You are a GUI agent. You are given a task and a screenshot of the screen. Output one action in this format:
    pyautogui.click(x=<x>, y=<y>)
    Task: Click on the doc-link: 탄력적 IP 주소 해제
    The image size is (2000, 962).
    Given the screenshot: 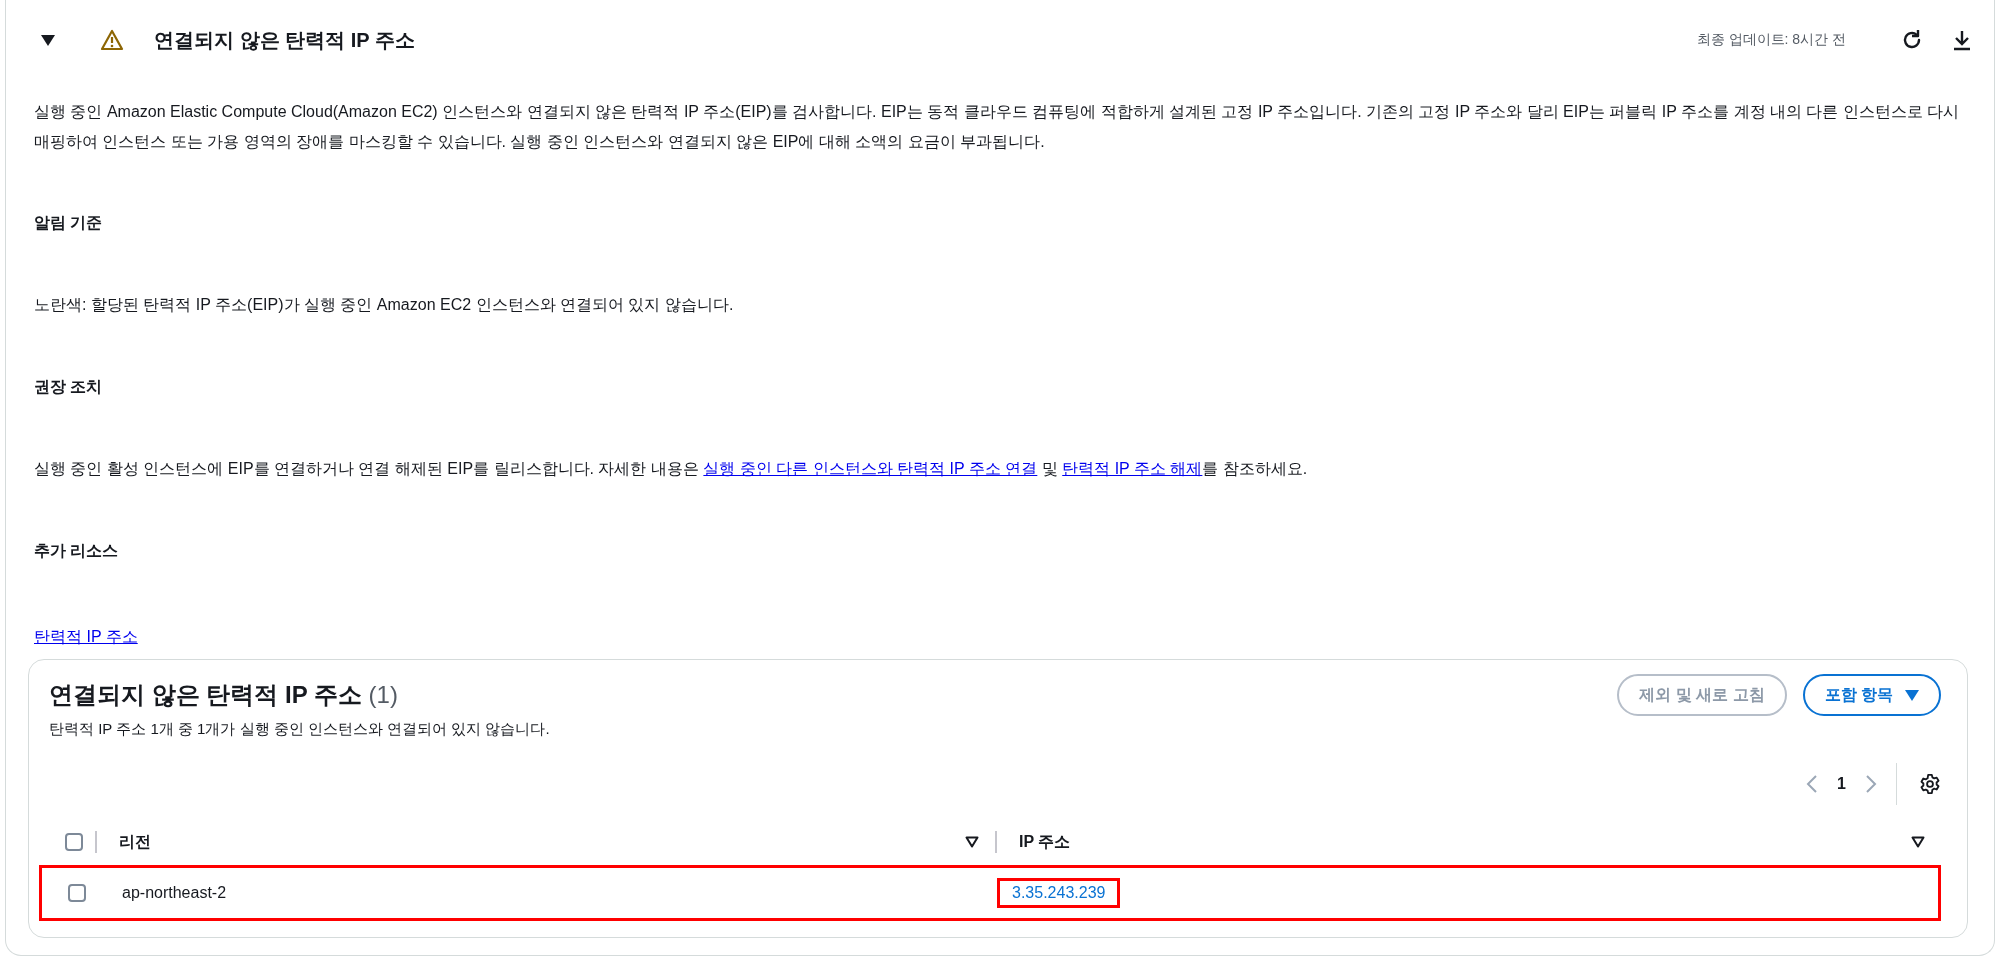 What is the action you would take?
    pyautogui.click(x=1132, y=468)
    